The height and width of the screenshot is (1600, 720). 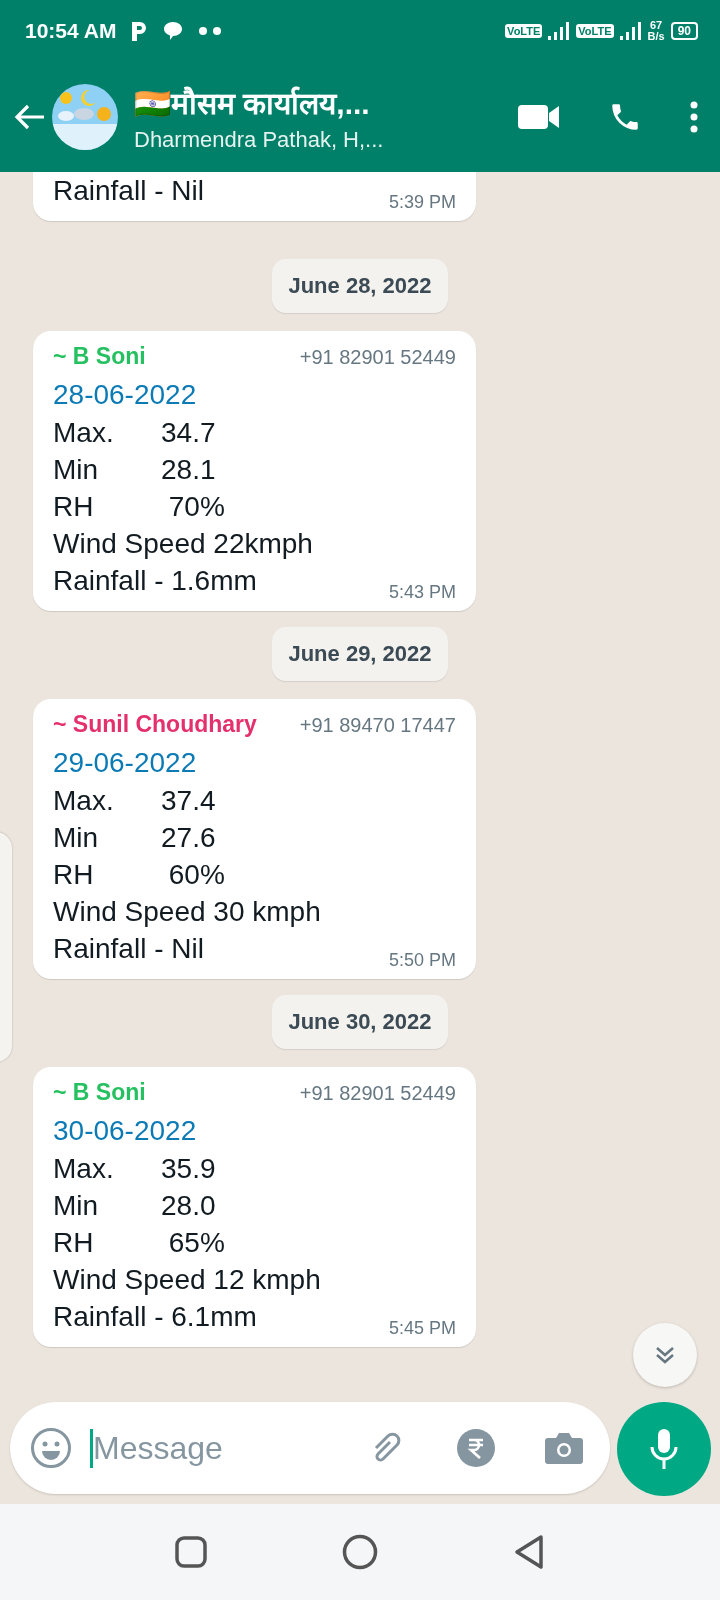 I want to click on message-time: 5:45 PM, so click(x=422, y=1328).